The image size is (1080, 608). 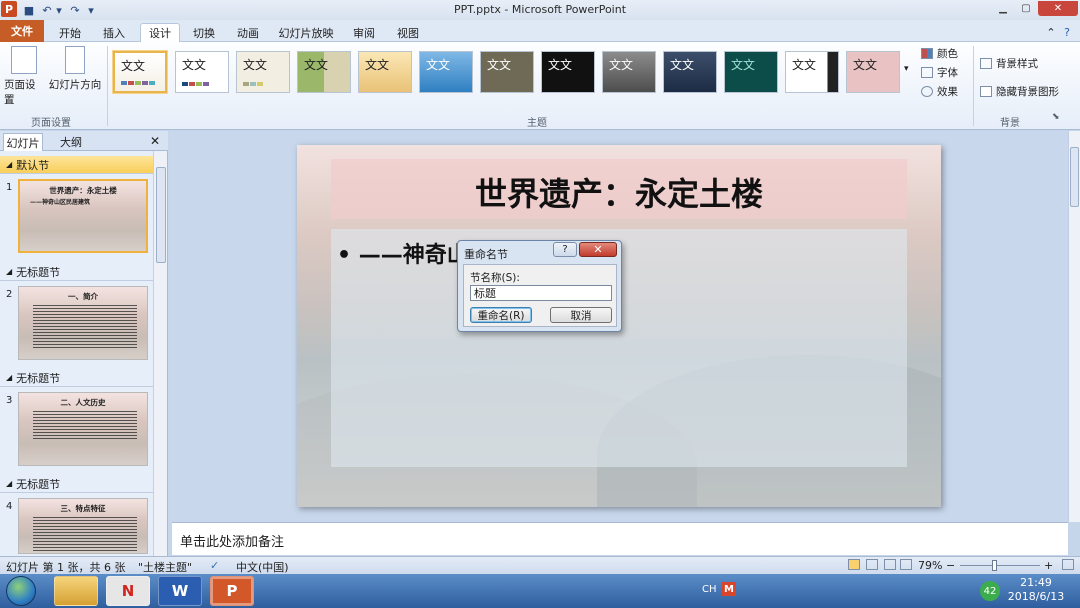 I want to click on tab-outline: 大纲, so click(x=71, y=142).